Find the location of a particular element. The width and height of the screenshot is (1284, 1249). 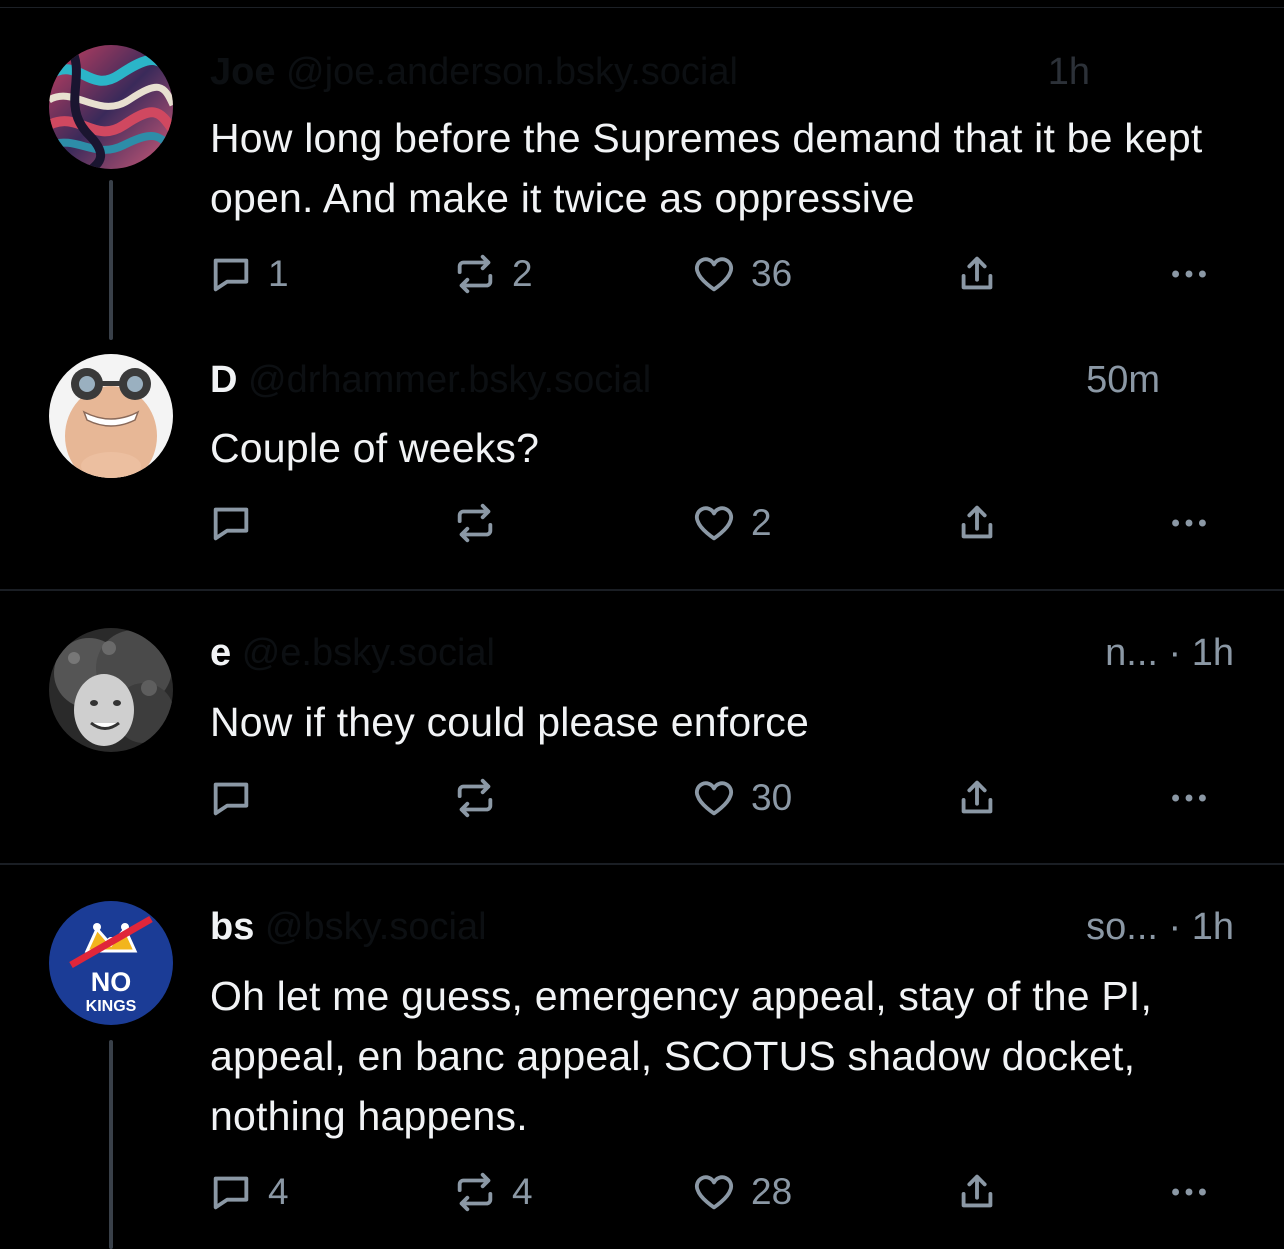

author-handle: @bsky.social is located at coordinates (376, 927).